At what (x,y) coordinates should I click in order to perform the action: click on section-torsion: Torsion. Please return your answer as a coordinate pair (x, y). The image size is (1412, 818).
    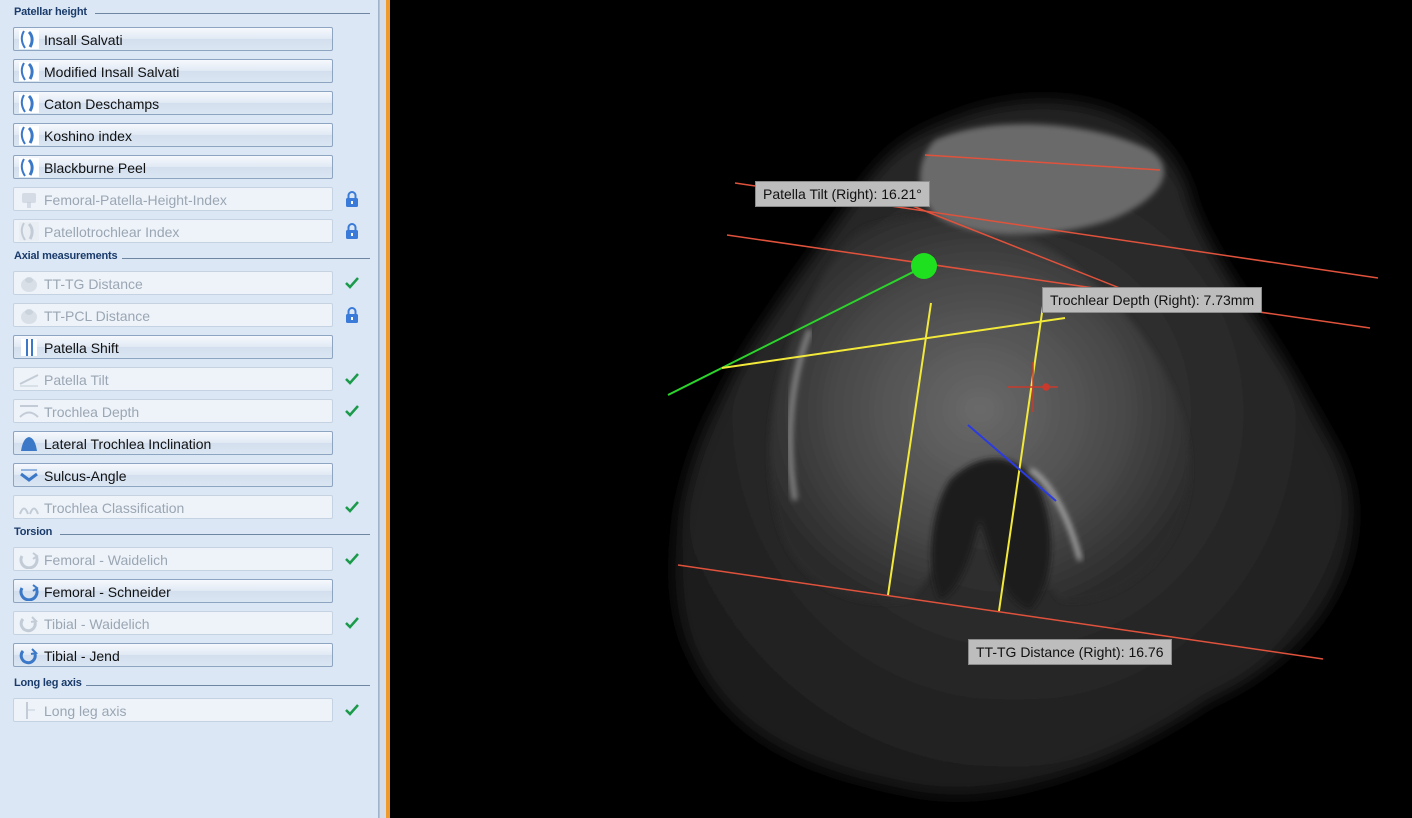
    Looking at the image, I should click on (33, 532).